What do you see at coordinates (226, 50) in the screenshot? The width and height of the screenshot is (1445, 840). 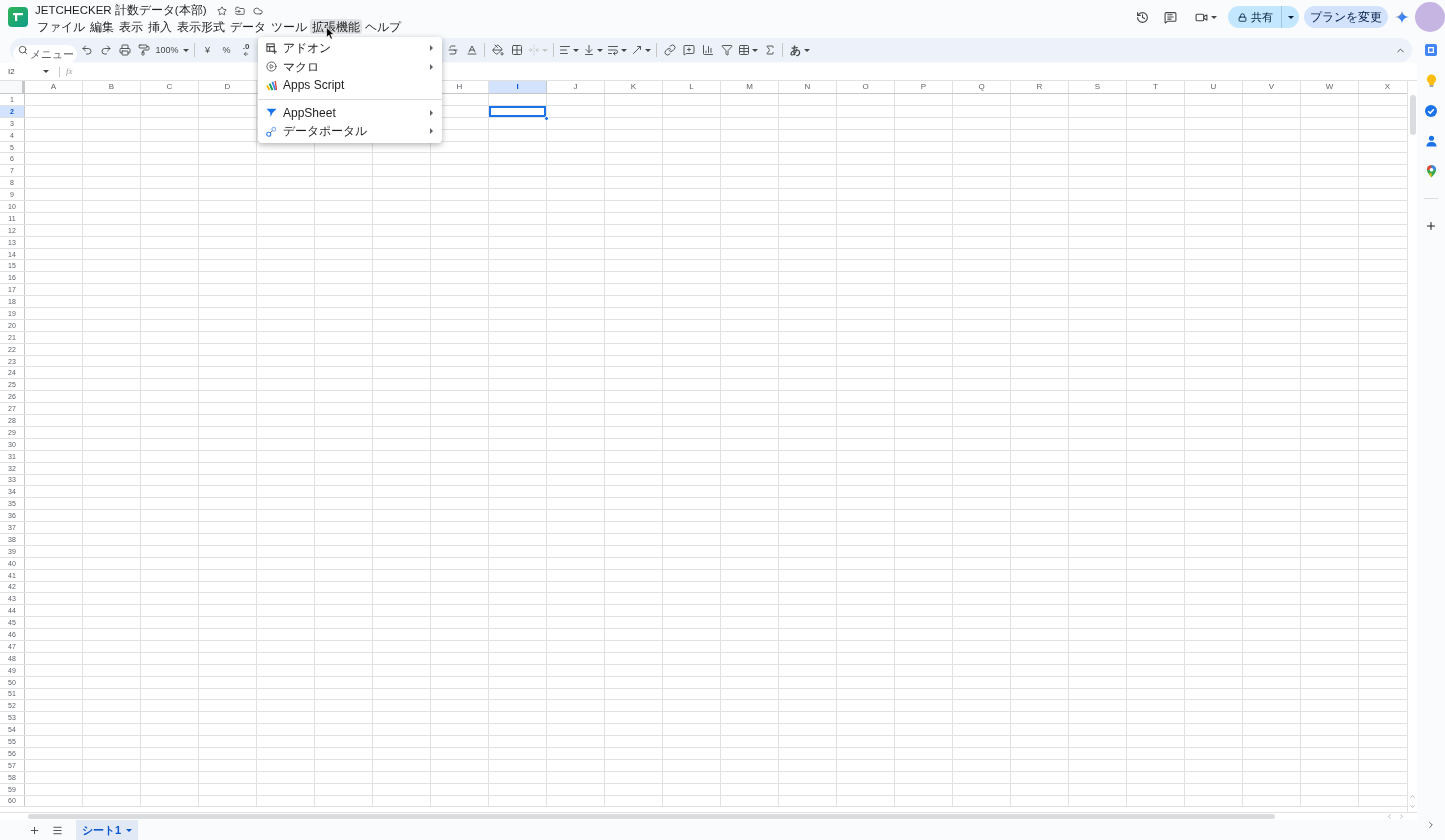 I see `percent-format-button: %` at bounding box center [226, 50].